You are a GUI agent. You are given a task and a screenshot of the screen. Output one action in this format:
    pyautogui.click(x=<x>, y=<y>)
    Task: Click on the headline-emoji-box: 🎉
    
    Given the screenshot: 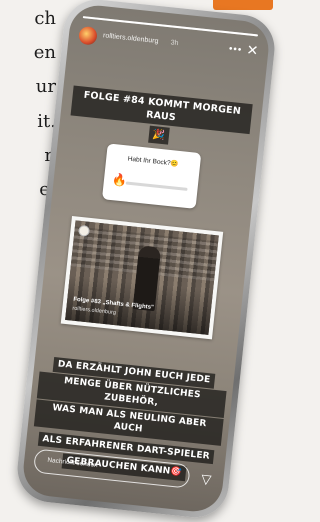 What is the action you would take?
    pyautogui.click(x=159, y=135)
    